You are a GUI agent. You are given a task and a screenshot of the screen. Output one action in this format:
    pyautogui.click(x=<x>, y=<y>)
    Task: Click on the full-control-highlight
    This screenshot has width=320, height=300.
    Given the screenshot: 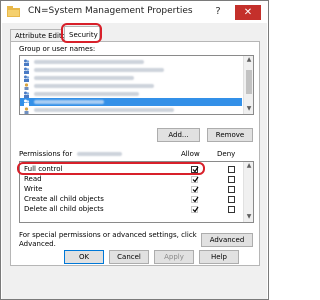 What is the action you would take?
    pyautogui.click(x=111, y=168)
    